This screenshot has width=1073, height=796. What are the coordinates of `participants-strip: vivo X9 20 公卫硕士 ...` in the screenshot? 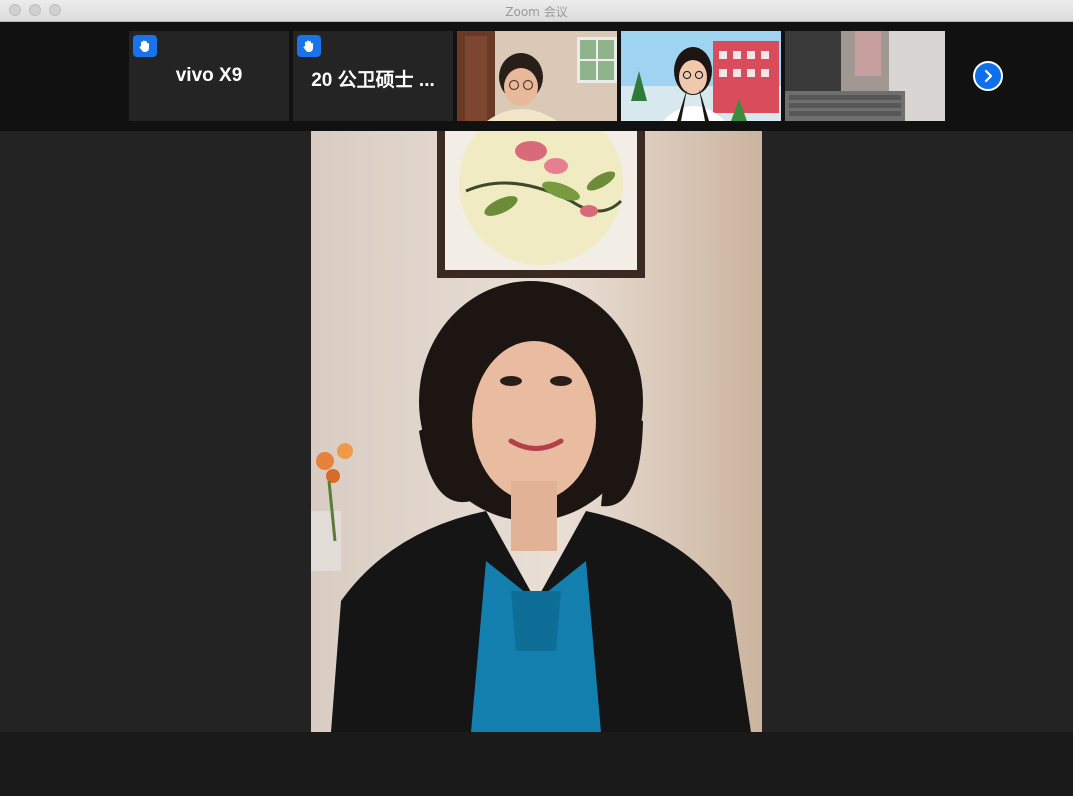 It's located at (536, 76).